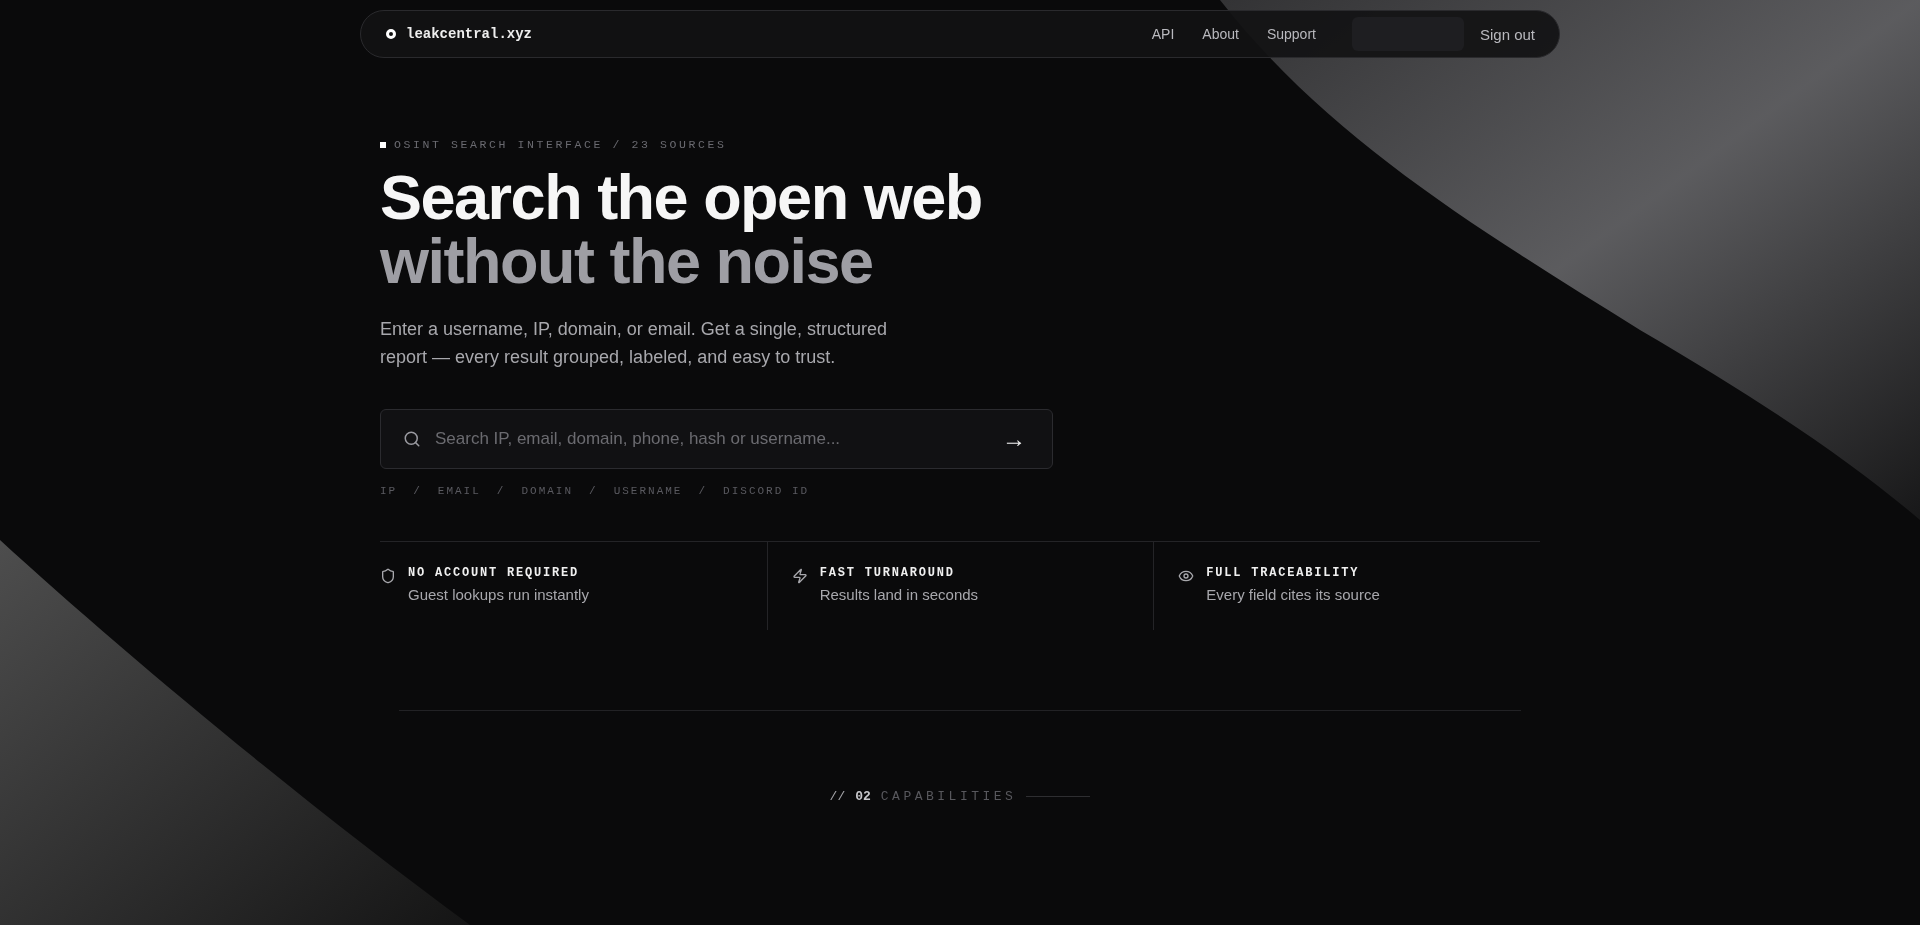 The image size is (1920, 925). I want to click on query-type-label: DISCORD ID, so click(766, 491).